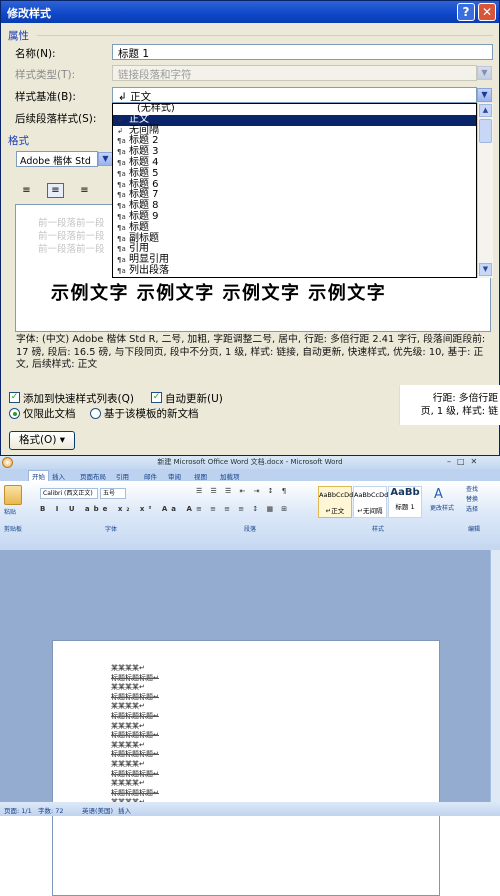  What do you see at coordinates (294, 174) in the screenshot?
I see `dropdown-option: ¶a 标题 5` at bounding box center [294, 174].